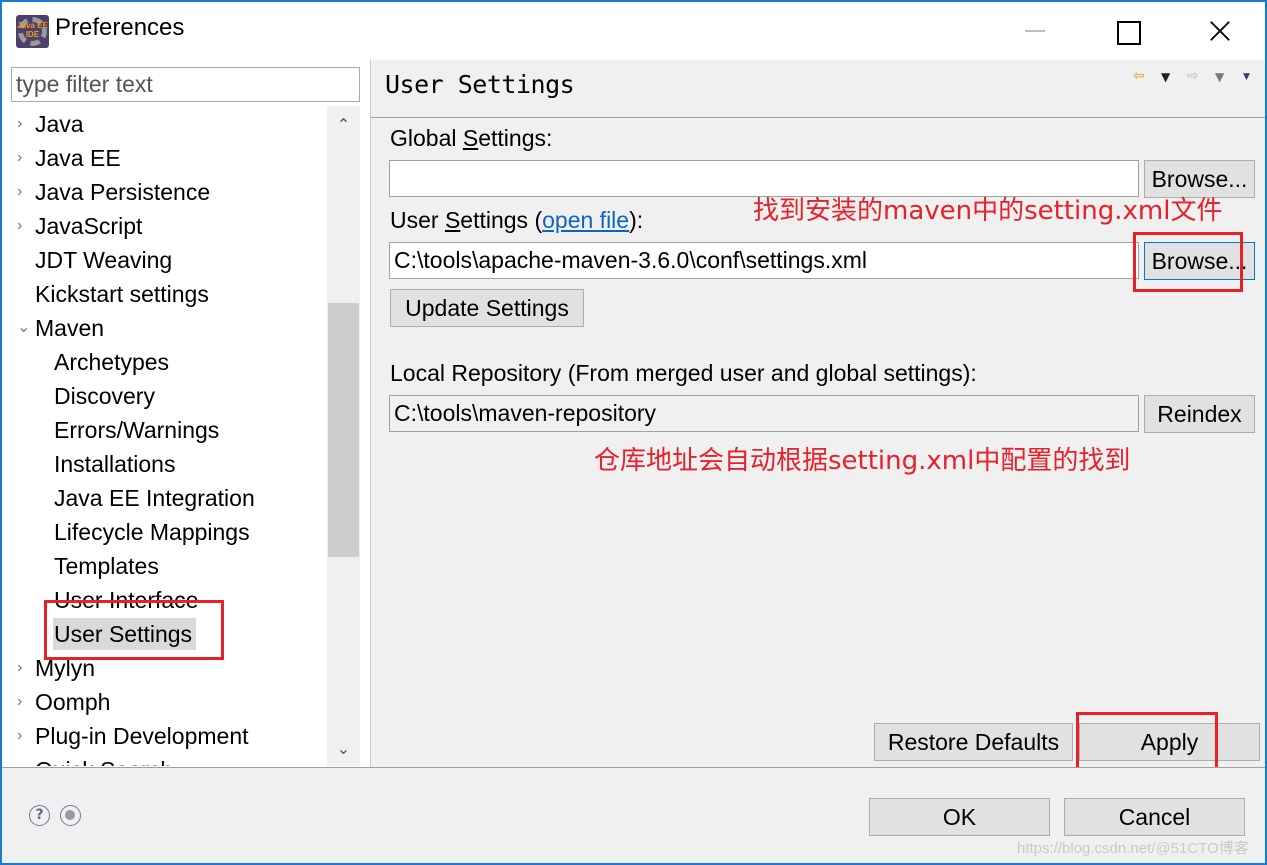 This screenshot has width=1267, height=865. Describe the element at coordinates (1246, 77) in the screenshot. I see `view-menu-icon: ▼` at that location.